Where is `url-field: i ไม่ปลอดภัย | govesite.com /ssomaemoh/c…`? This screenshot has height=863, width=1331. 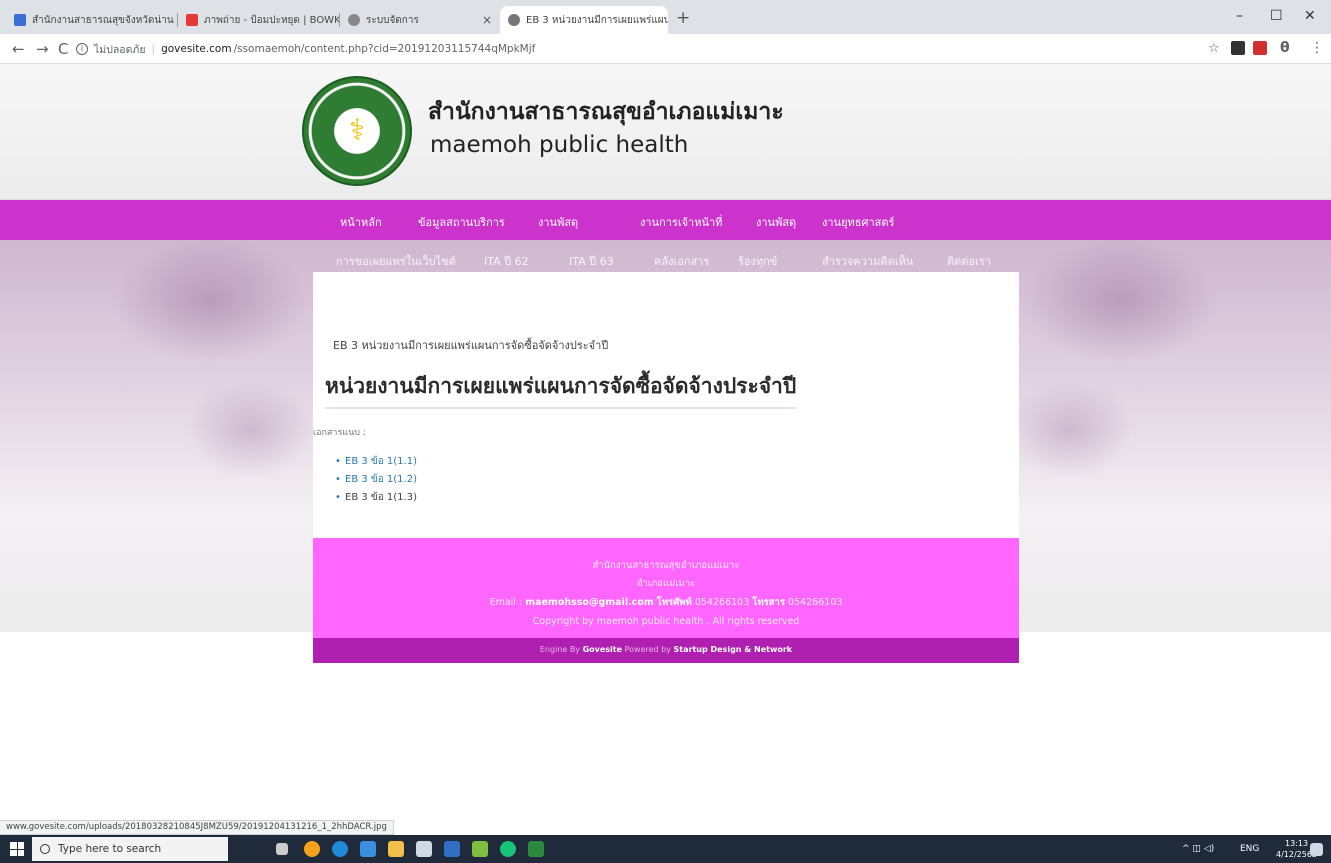
url-field: i ไม่ปลอดภัย | govesite.com /ssomaemoh/c… is located at coordinates (631, 49).